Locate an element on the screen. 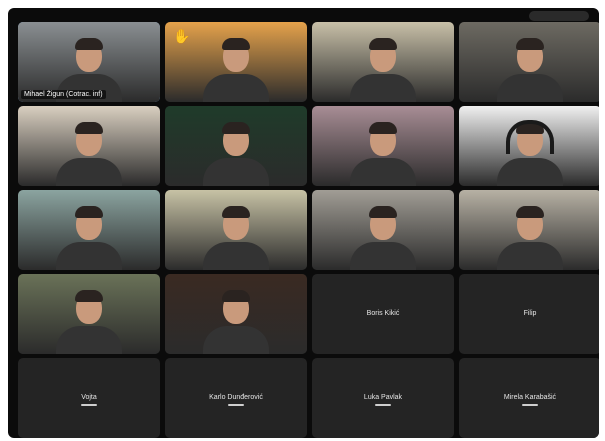 This screenshot has height=441, width=605. participant-tile: Vojta is located at coordinates (89, 398).